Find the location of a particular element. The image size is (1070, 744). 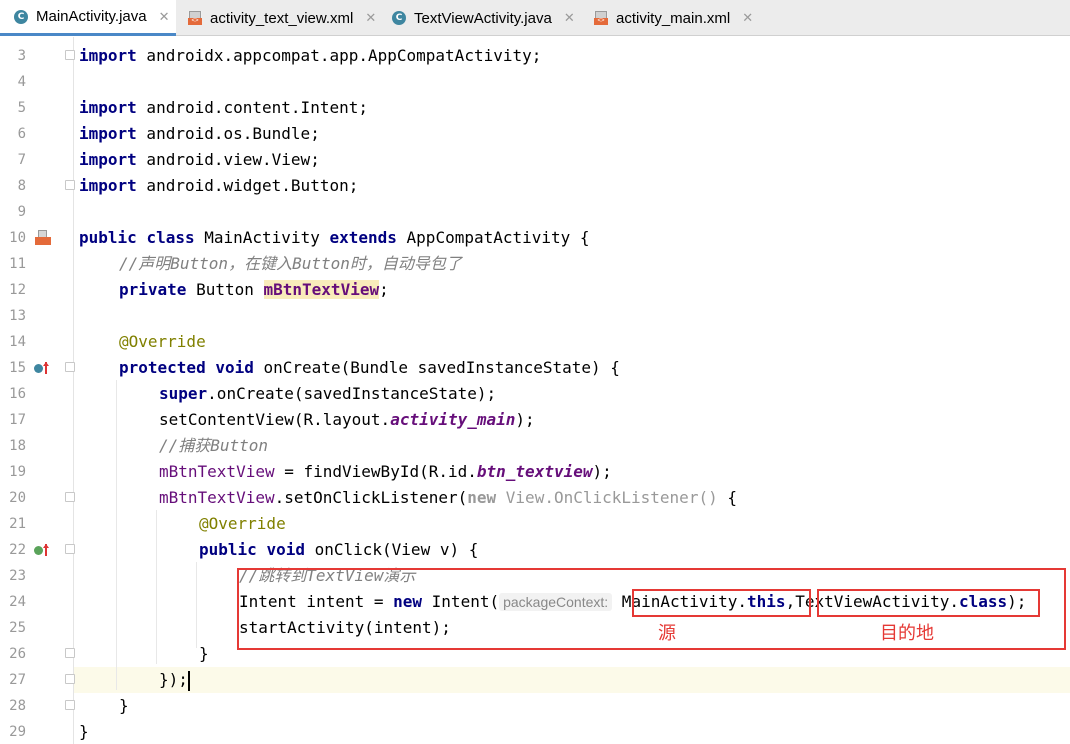

code-line-16: super.onCreate(savedInstanceState); is located at coordinates (327, 394).